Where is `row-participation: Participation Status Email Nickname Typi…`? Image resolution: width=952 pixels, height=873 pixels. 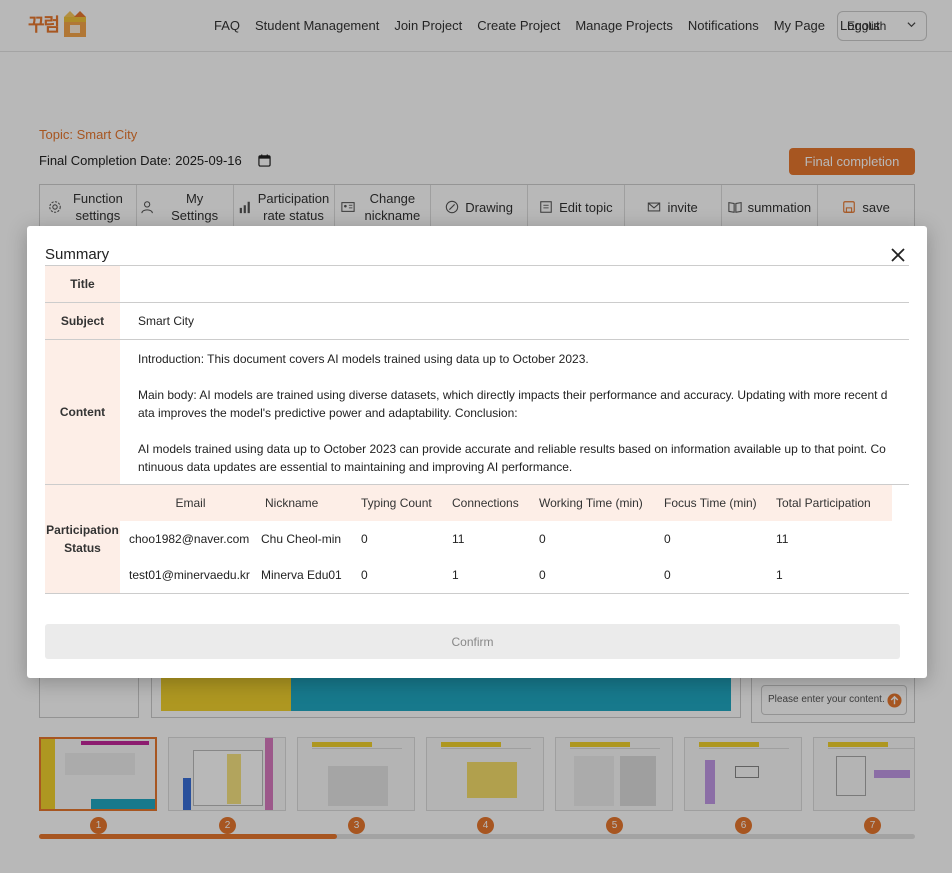
row-participation: Participation Status Email Nickname Typi… is located at coordinates (477, 539).